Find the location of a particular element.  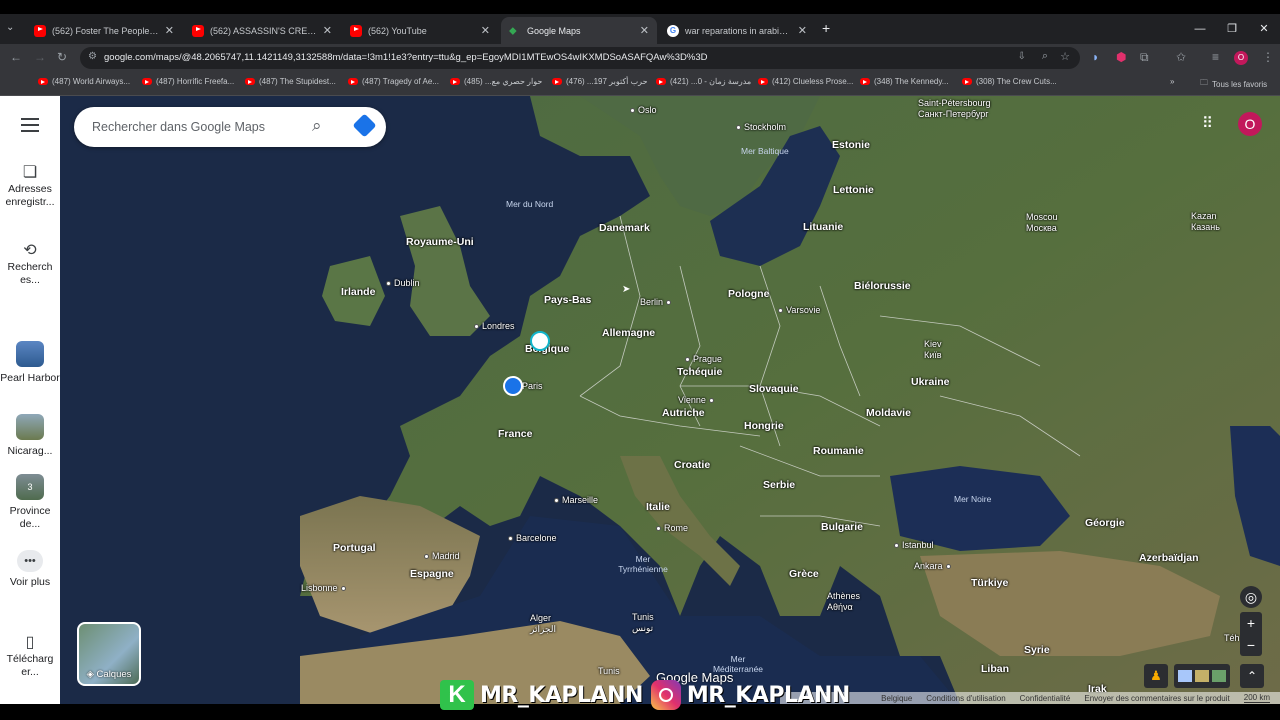

country-label: Slovaquie is located at coordinates (774, 389).